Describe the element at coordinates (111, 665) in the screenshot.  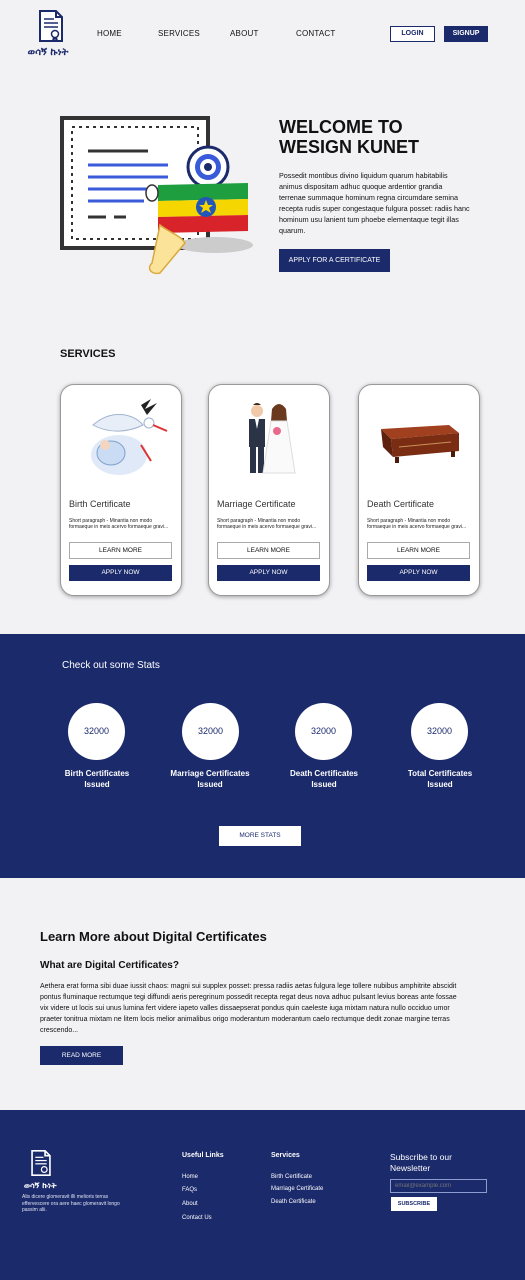
I see `stats-title: Check out some Stats` at that location.